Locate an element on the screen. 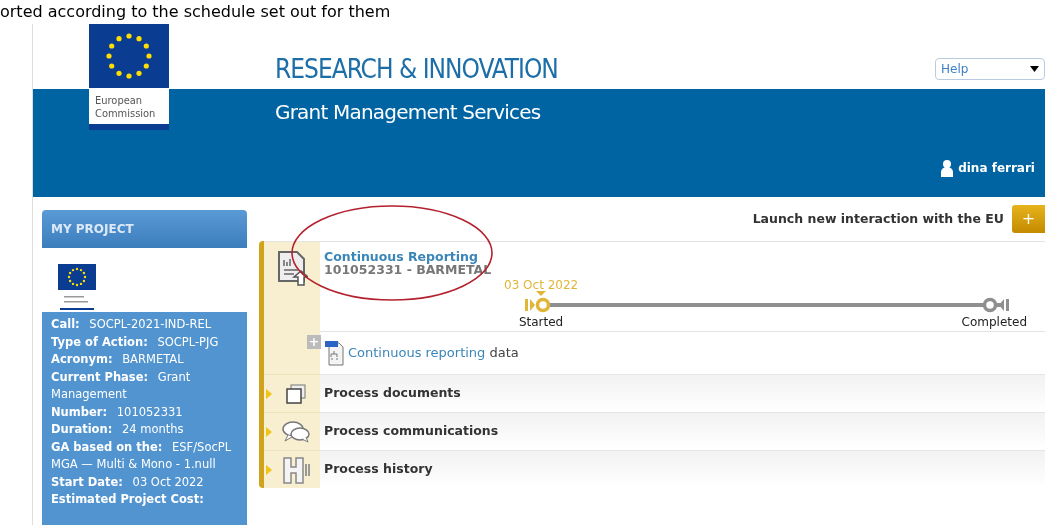 This screenshot has height=525, width=1045. project-field: Duration: 24 months is located at coordinates (144, 430).